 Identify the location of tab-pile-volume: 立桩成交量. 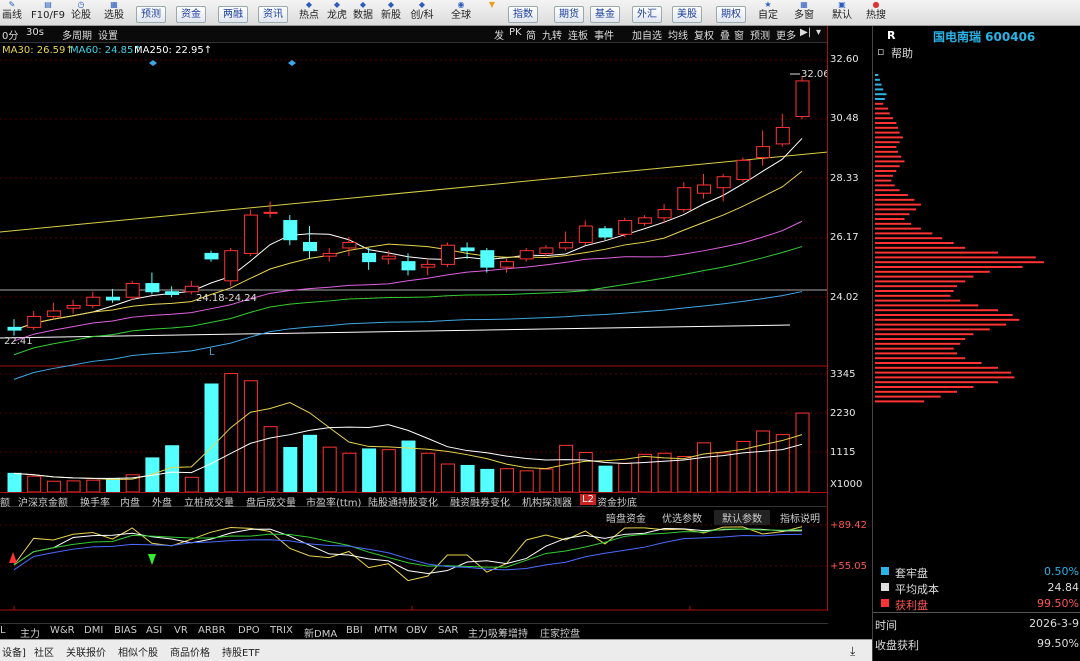
(209, 501).